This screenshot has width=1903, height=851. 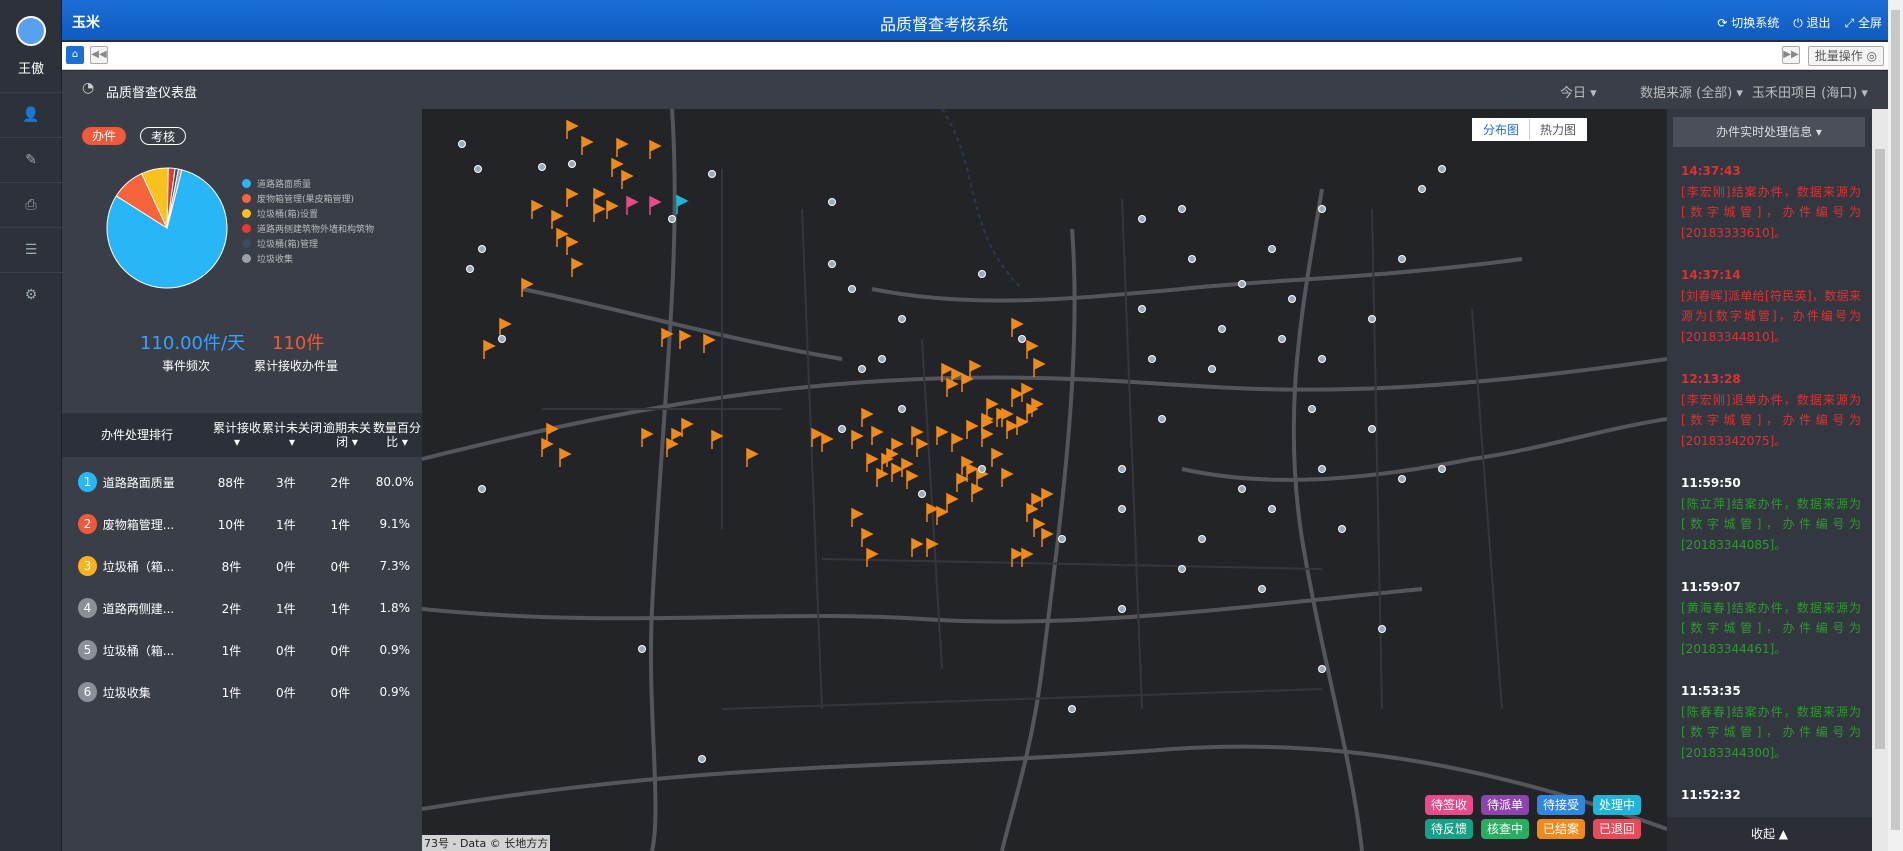 What do you see at coordinates (242, 608) in the screenshot?
I see `table-row: 4 道路两侧建... 2件 1件 1件 1.8%` at bounding box center [242, 608].